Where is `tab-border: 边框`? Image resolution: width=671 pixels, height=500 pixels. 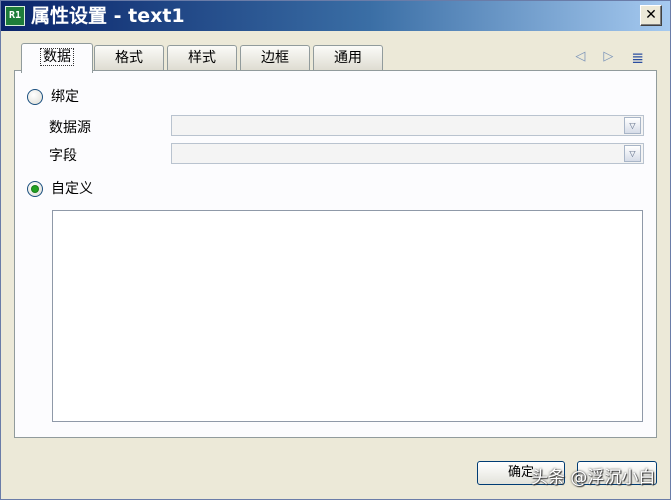 tab-border: 边框 is located at coordinates (275, 58).